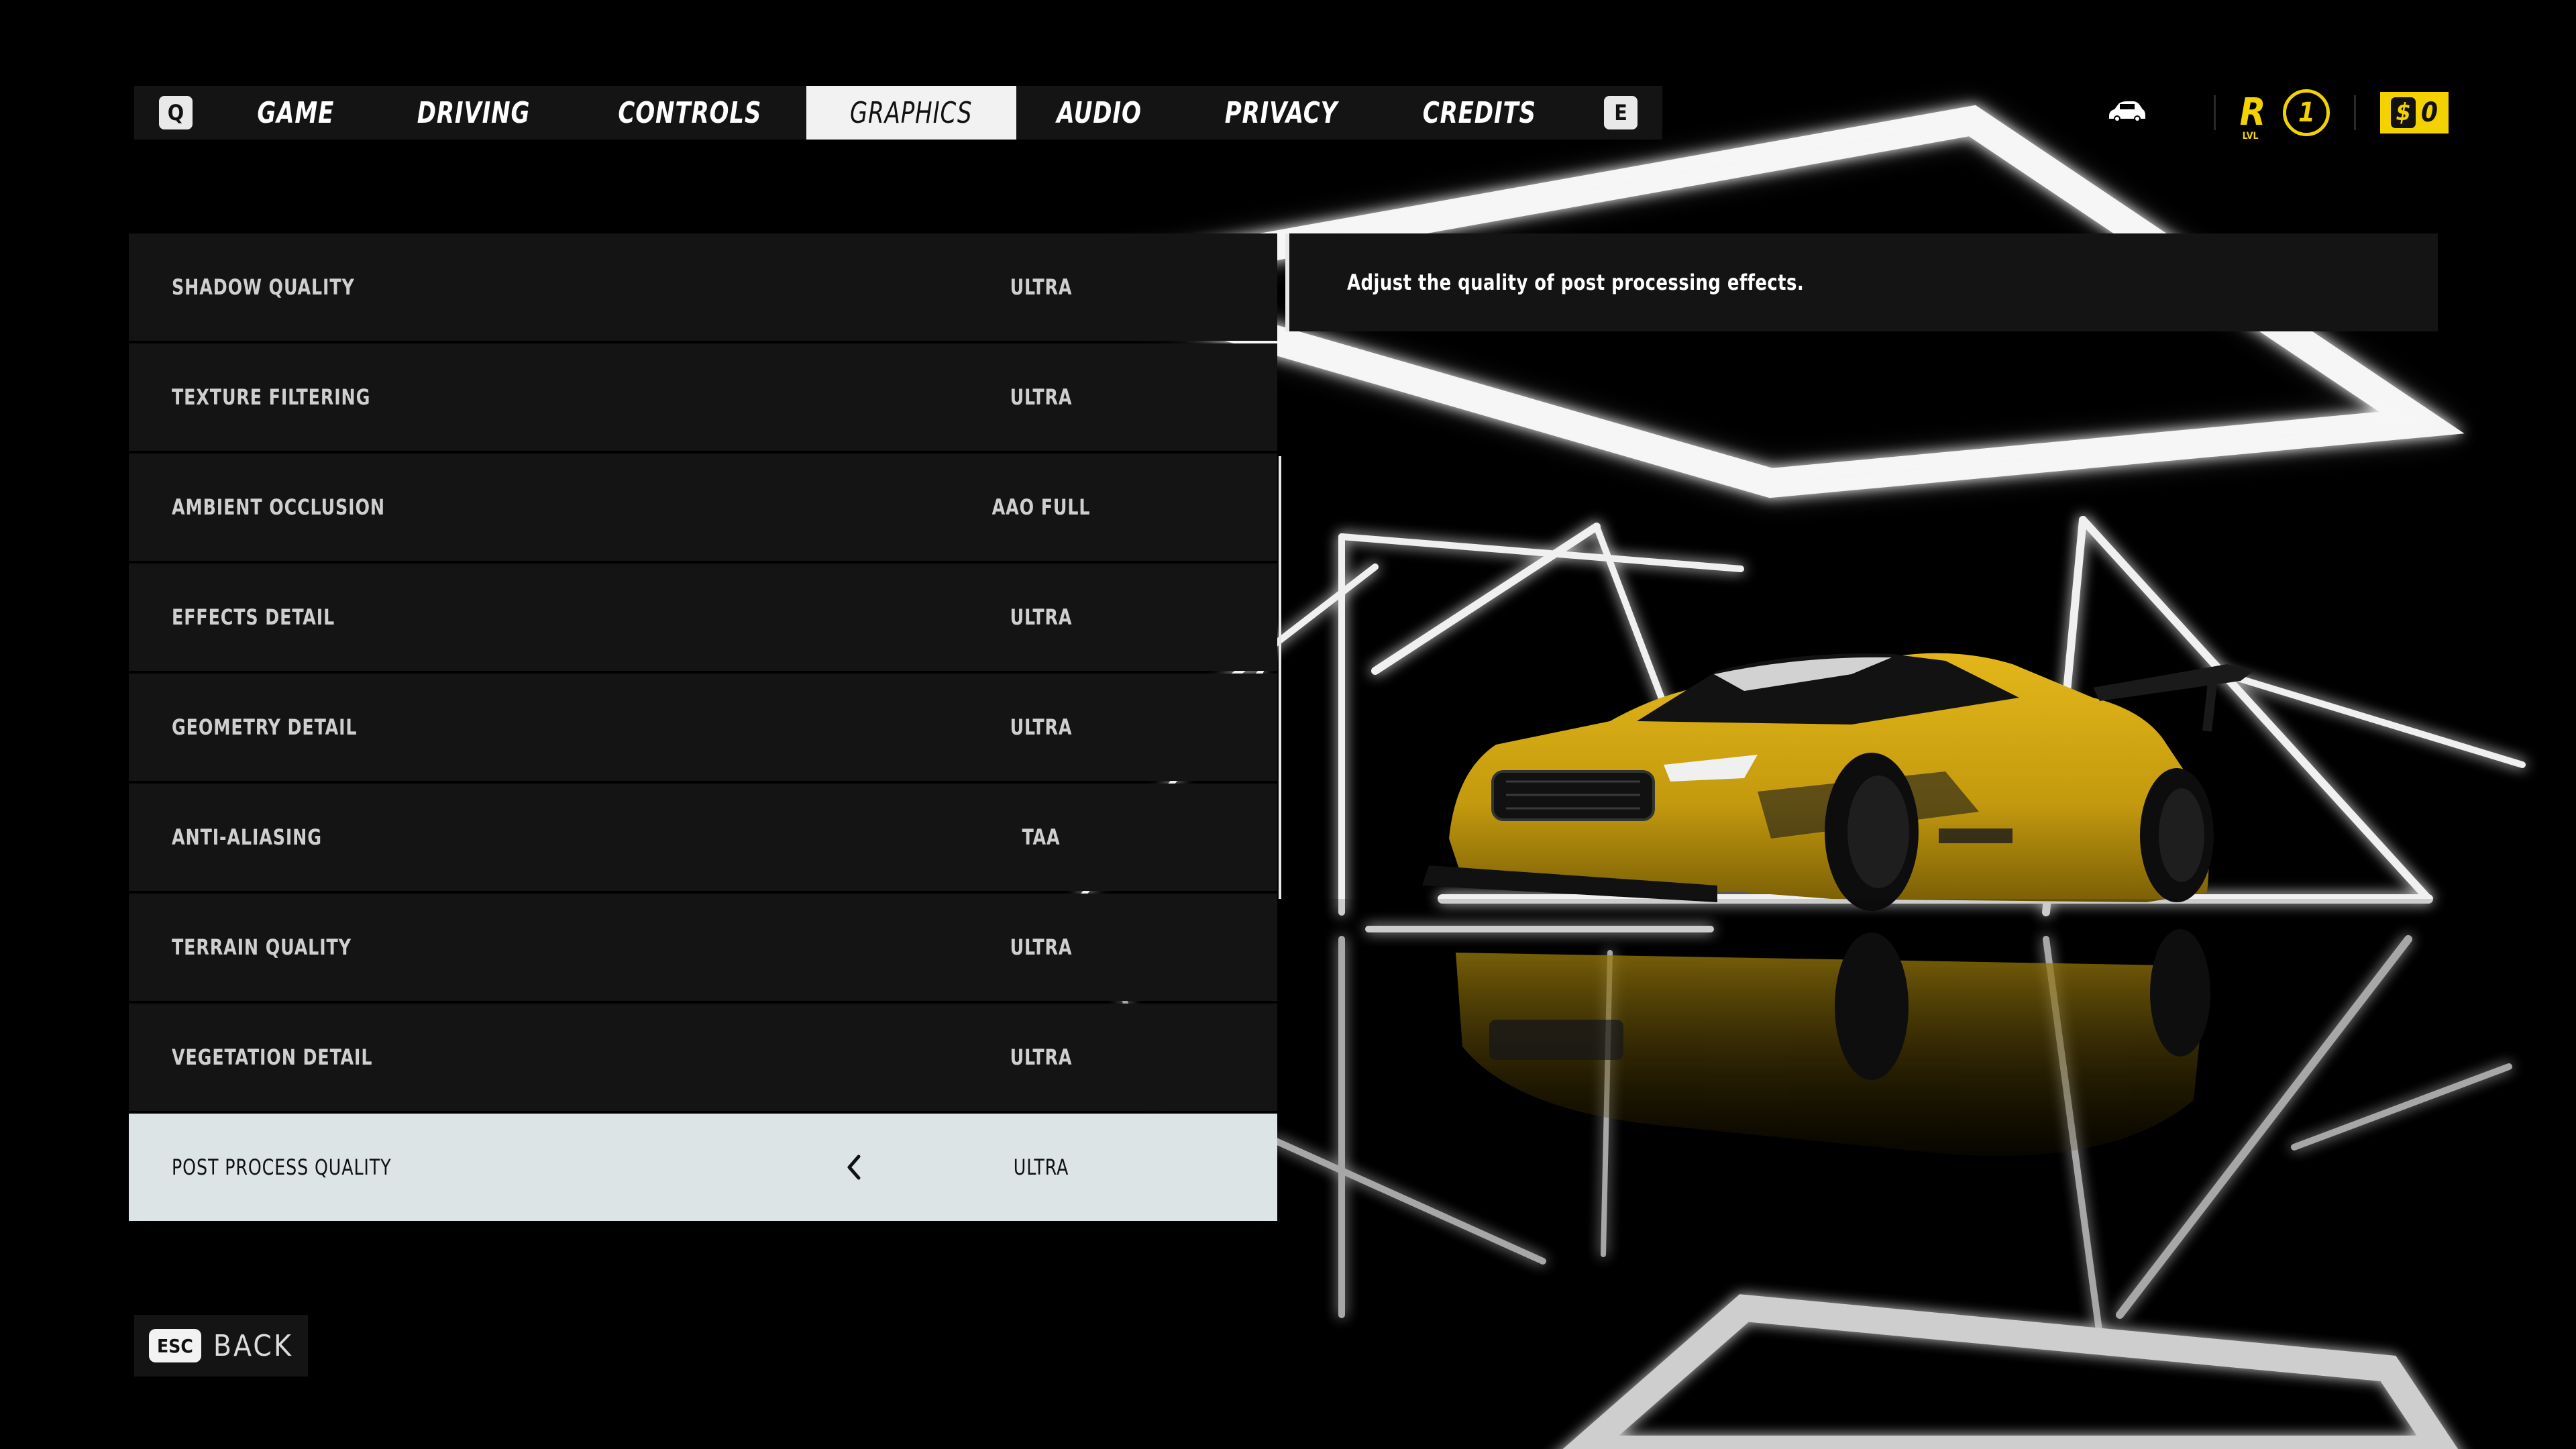 This screenshot has height=1449, width=2576. What do you see at coordinates (265, 727) in the screenshot?
I see `setting-label: GEOMETRY DETAIL` at bounding box center [265, 727].